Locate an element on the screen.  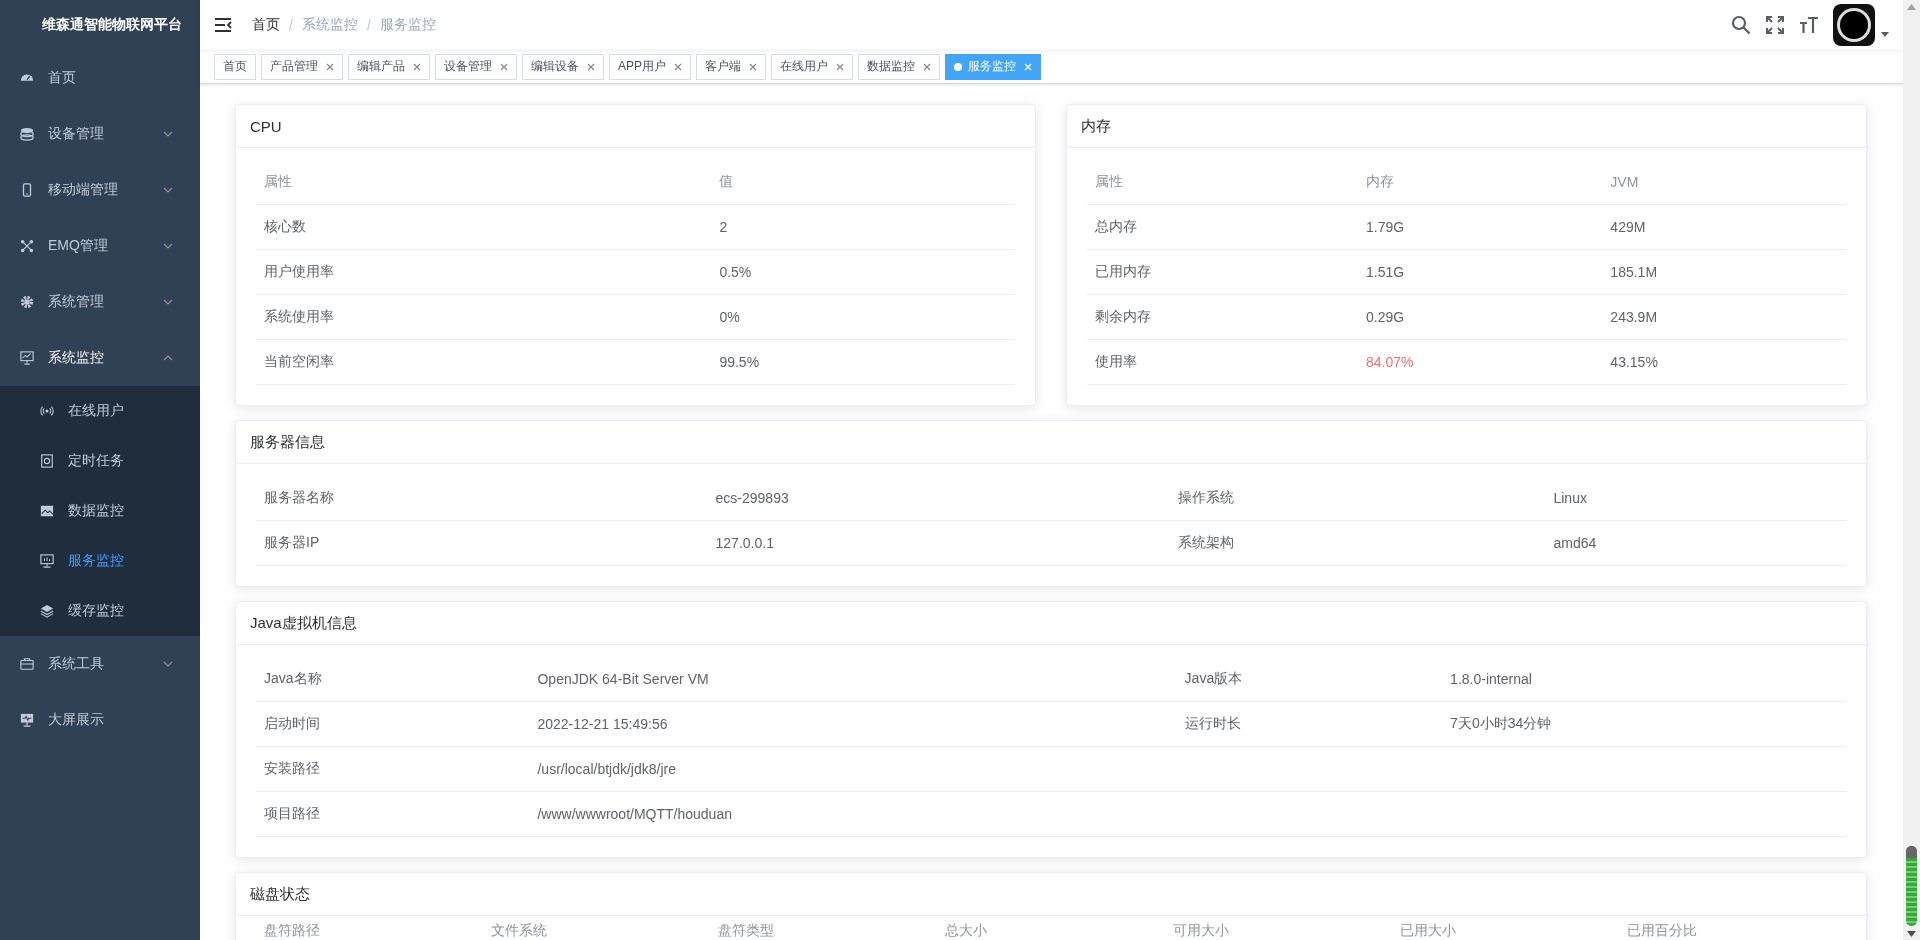
tab: 设备管理 is located at coordinates (476, 66).